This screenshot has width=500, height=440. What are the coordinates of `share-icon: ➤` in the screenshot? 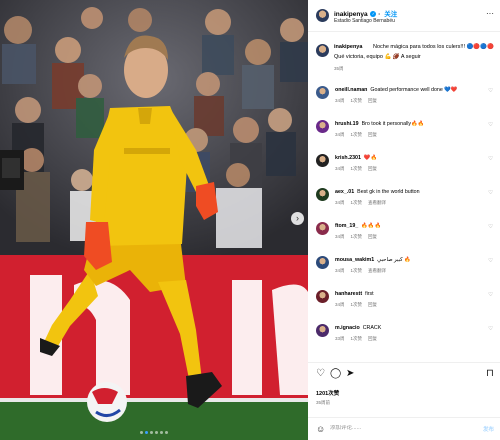 It's located at (350, 374).